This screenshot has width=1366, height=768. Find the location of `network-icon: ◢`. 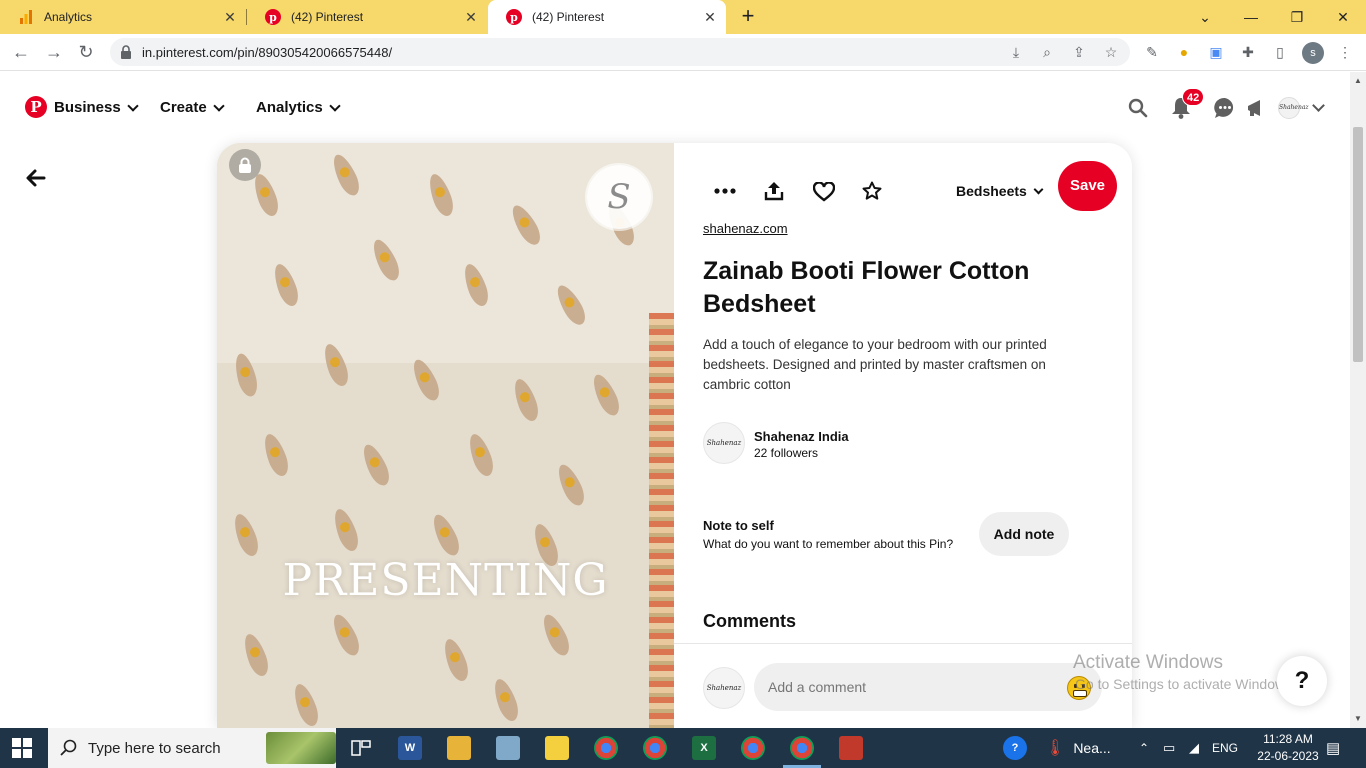

network-icon: ◢ is located at coordinates (1194, 748).